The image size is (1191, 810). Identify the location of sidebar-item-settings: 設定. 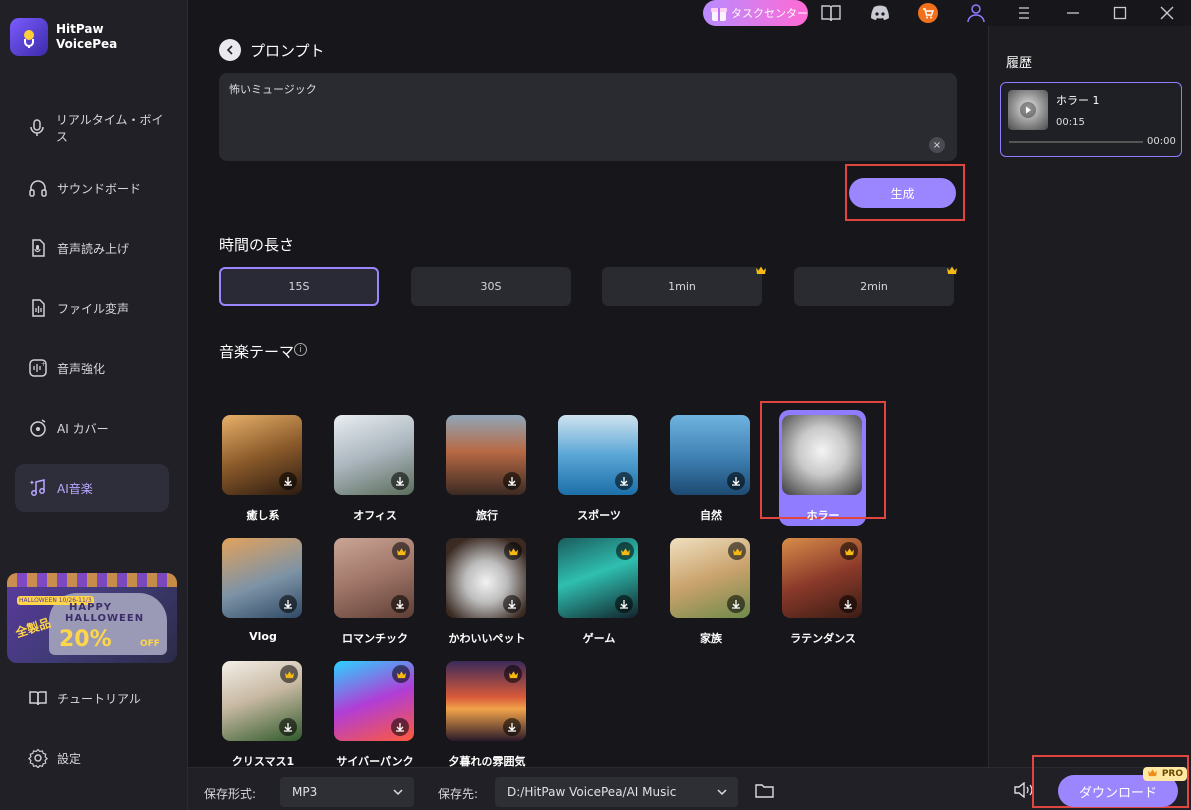
(92, 758).